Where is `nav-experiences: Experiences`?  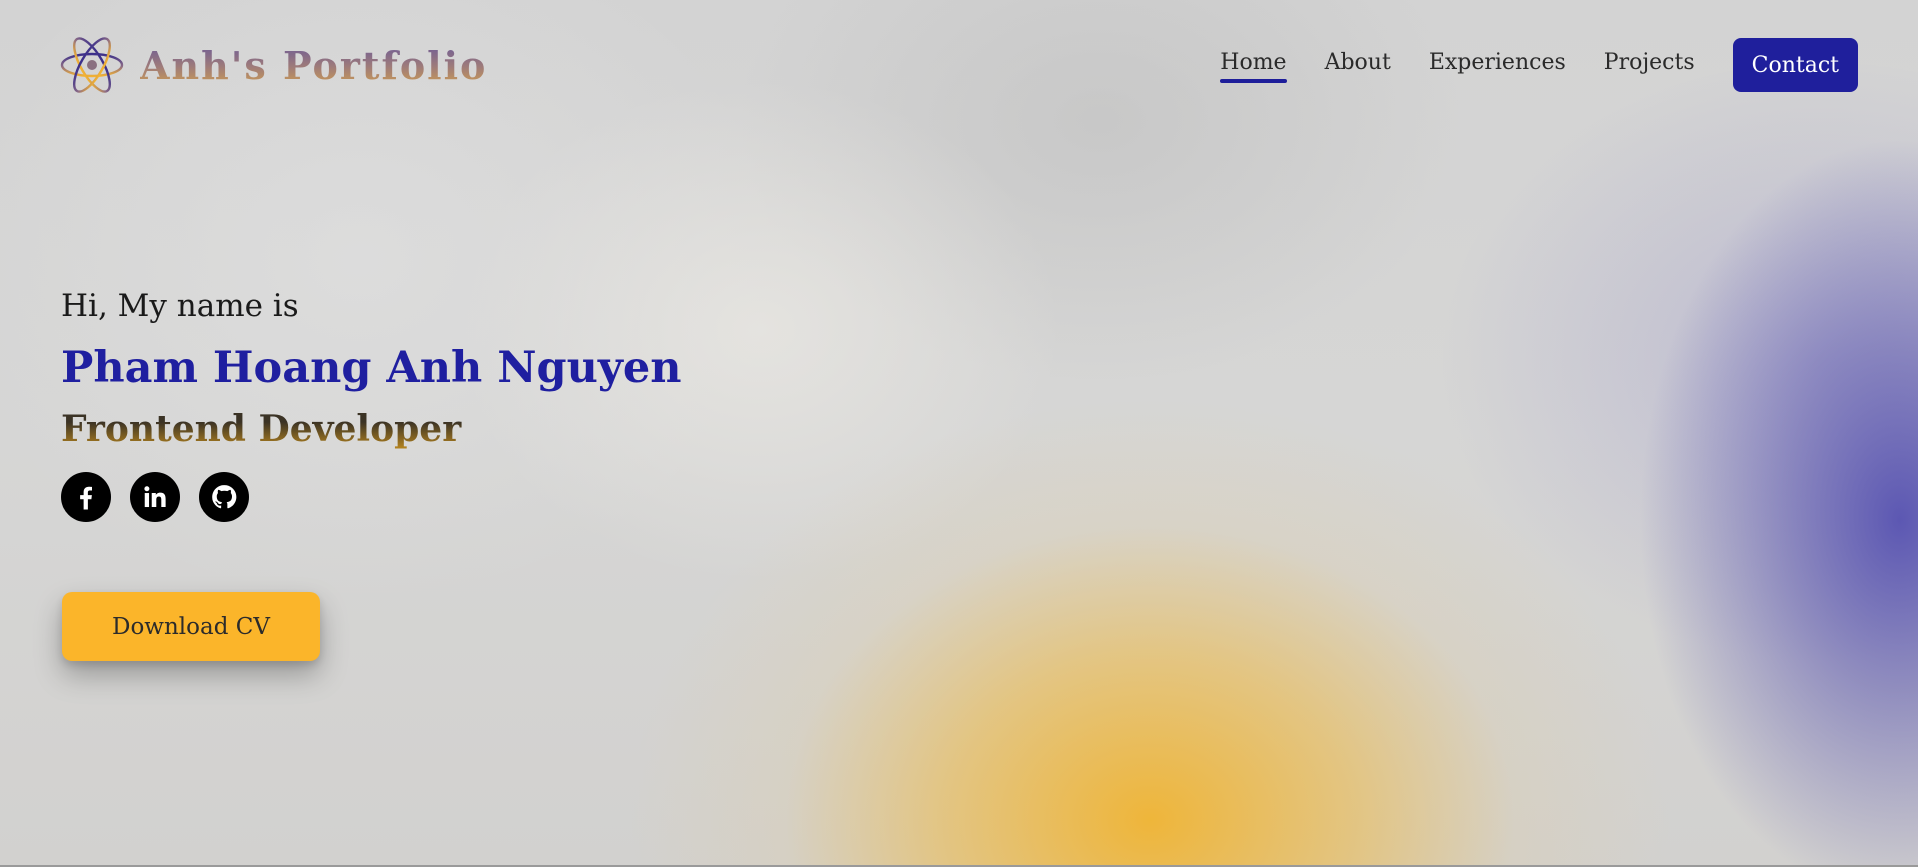
nav-experiences: Experiences is located at coordinates (1497, 65).